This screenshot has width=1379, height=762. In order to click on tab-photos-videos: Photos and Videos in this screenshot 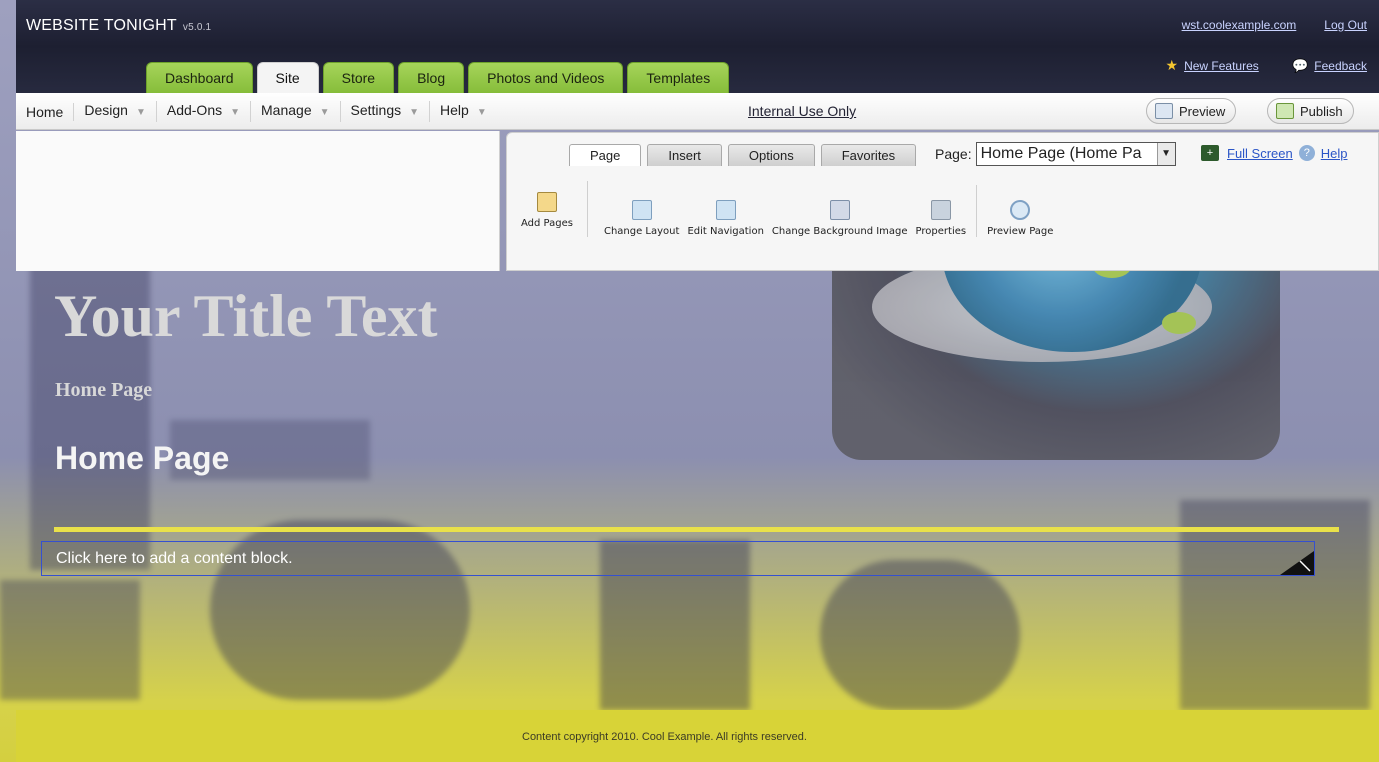, I will do `click(546, 77)`.